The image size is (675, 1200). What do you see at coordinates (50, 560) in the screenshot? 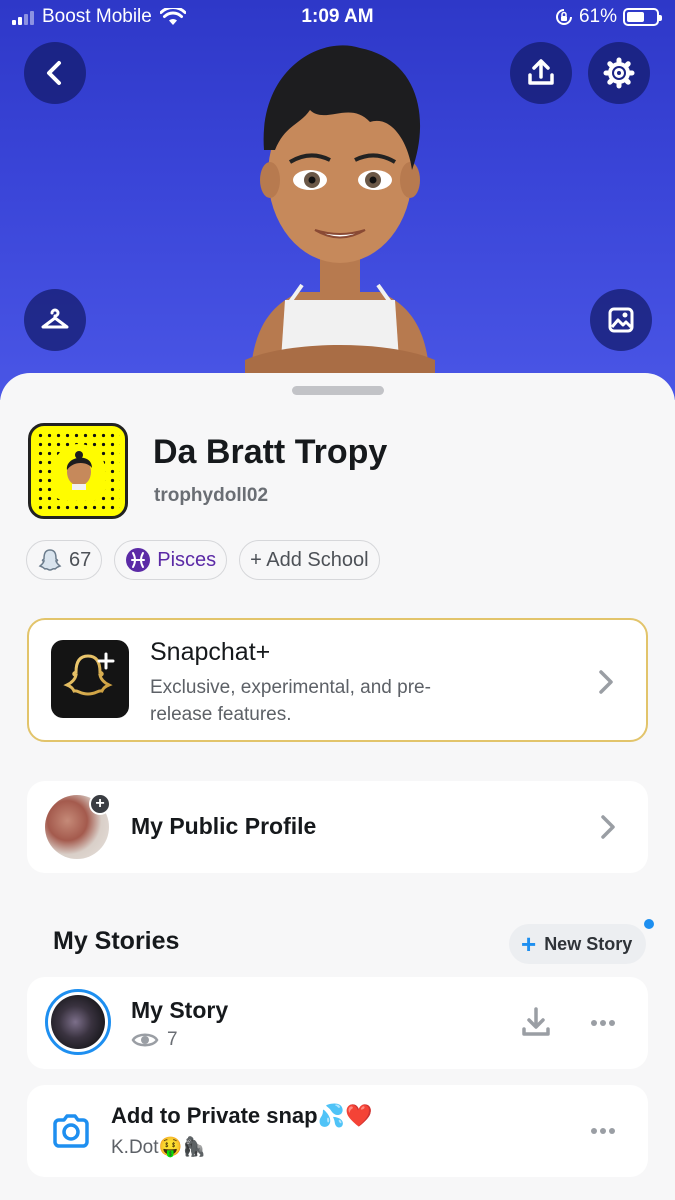
I see `ghost-icon` at bounding box center [50, 560].